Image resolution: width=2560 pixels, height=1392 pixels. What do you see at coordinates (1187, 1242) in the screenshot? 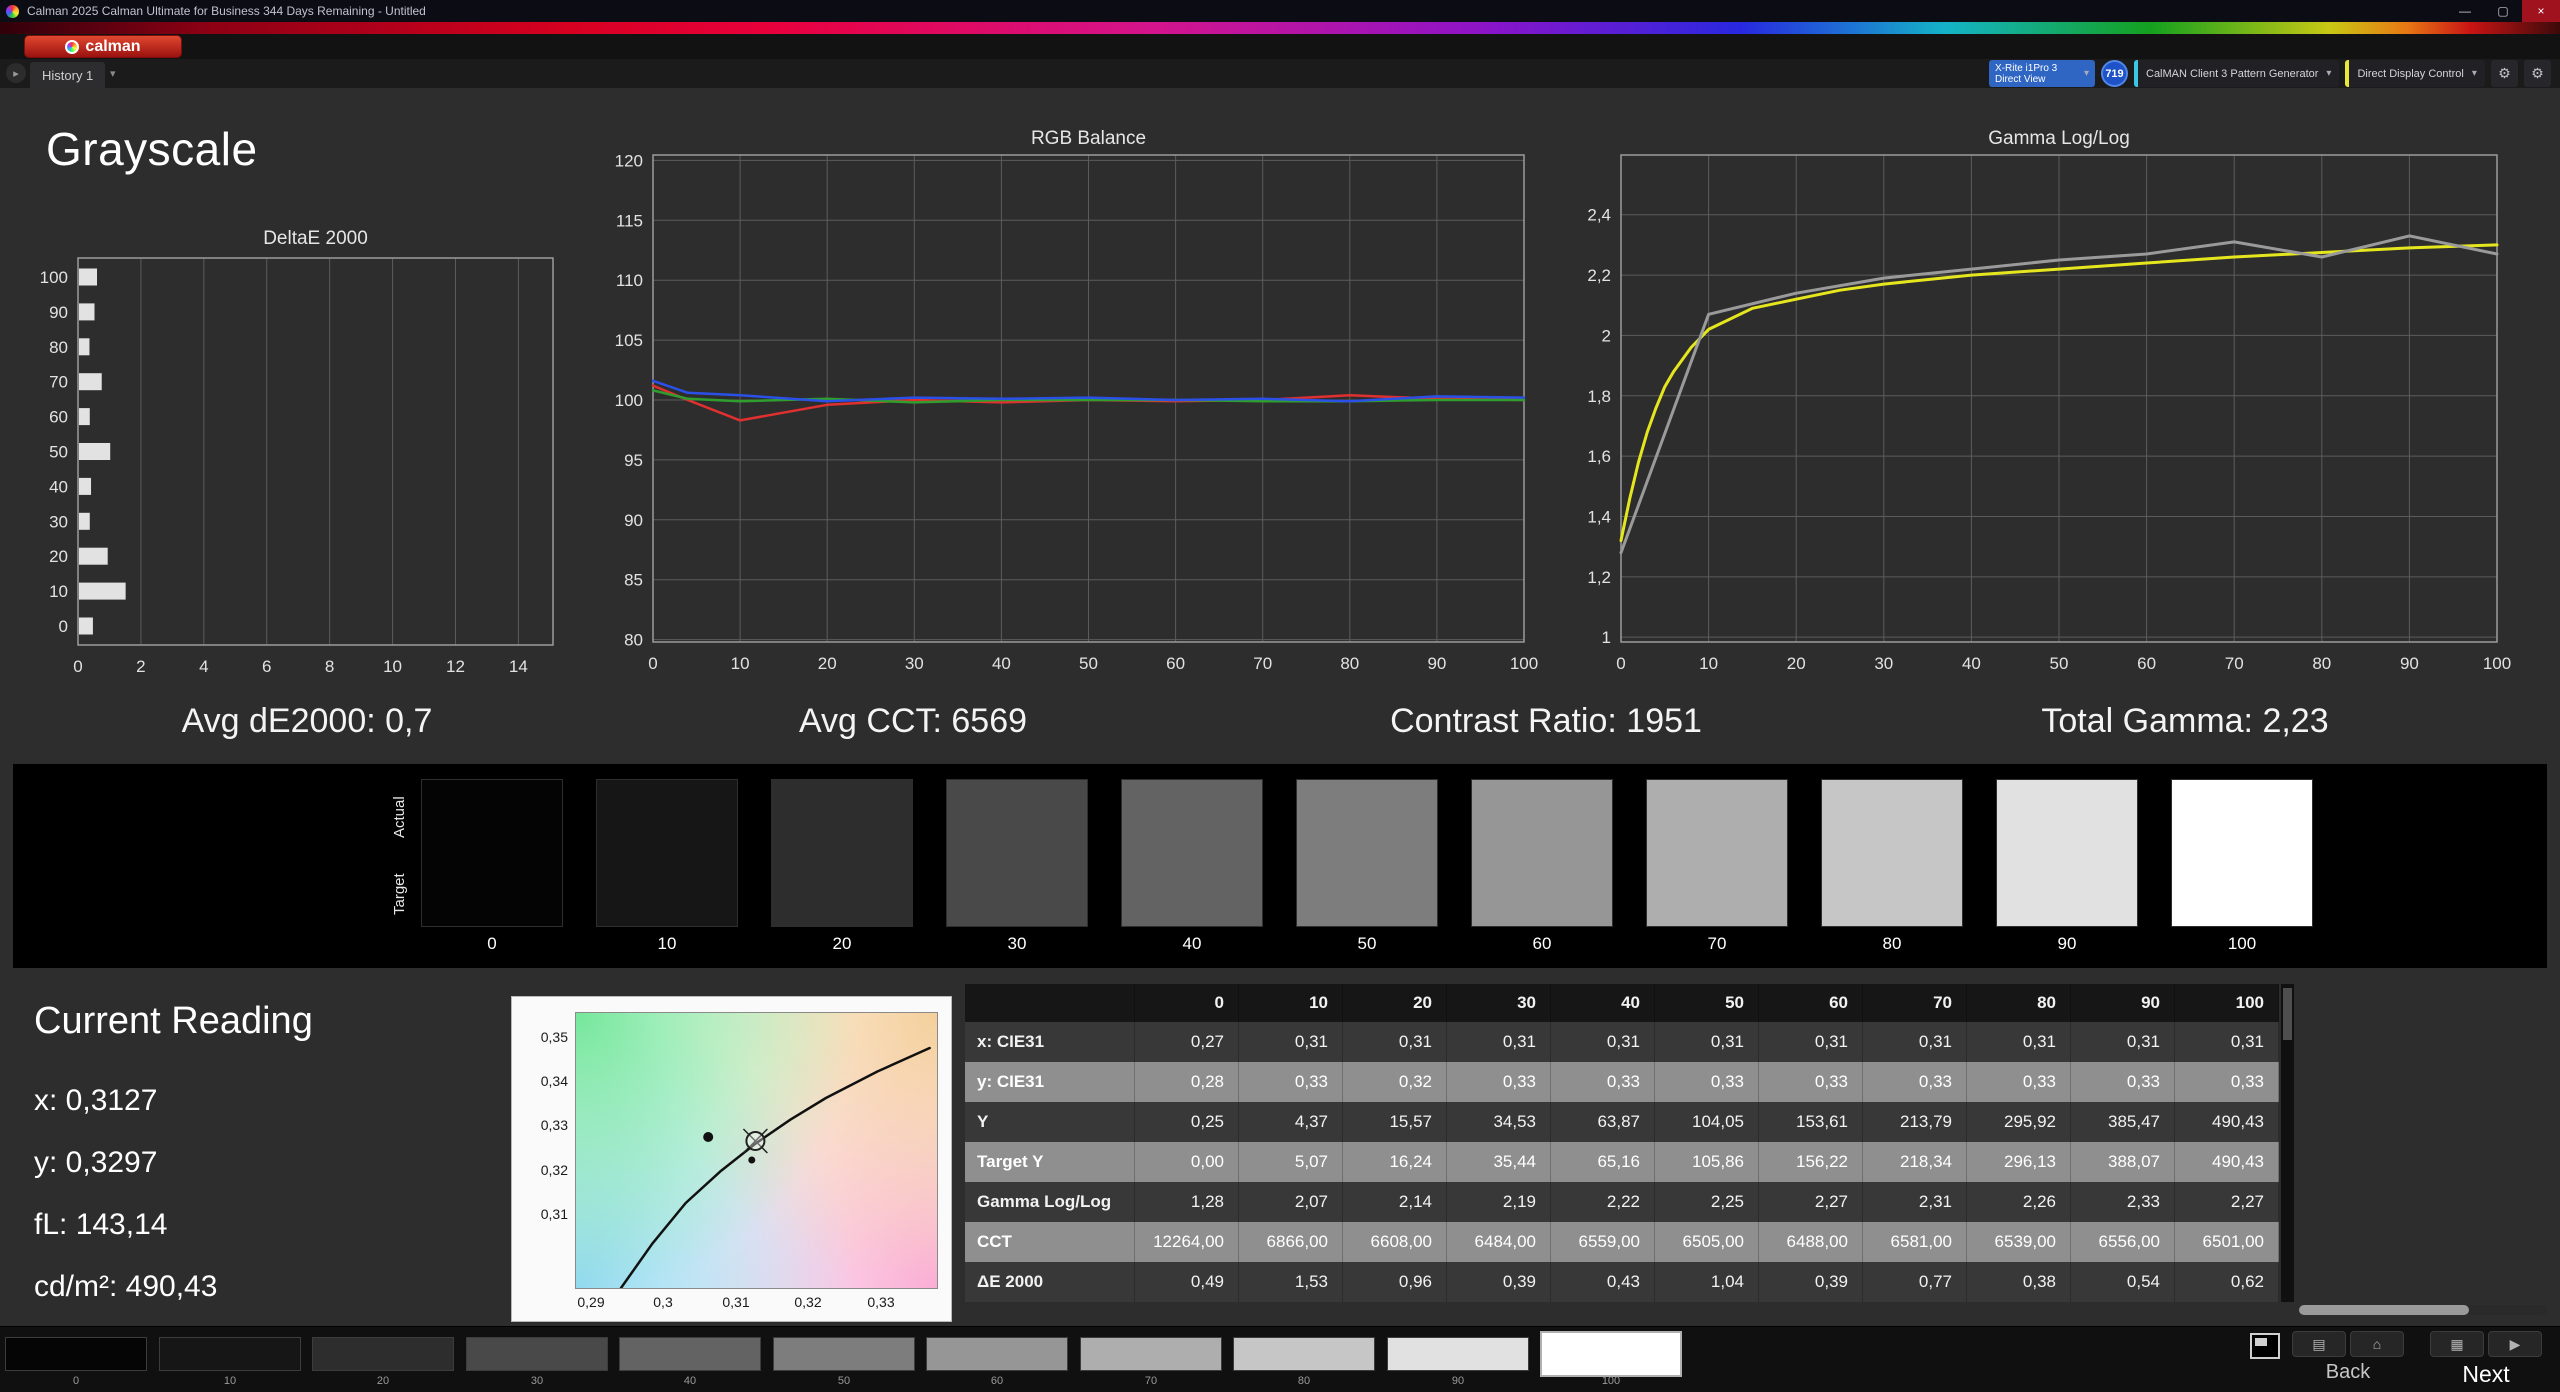
I see `table-cell: 12264,00` at bounding box center [1187, 1242].